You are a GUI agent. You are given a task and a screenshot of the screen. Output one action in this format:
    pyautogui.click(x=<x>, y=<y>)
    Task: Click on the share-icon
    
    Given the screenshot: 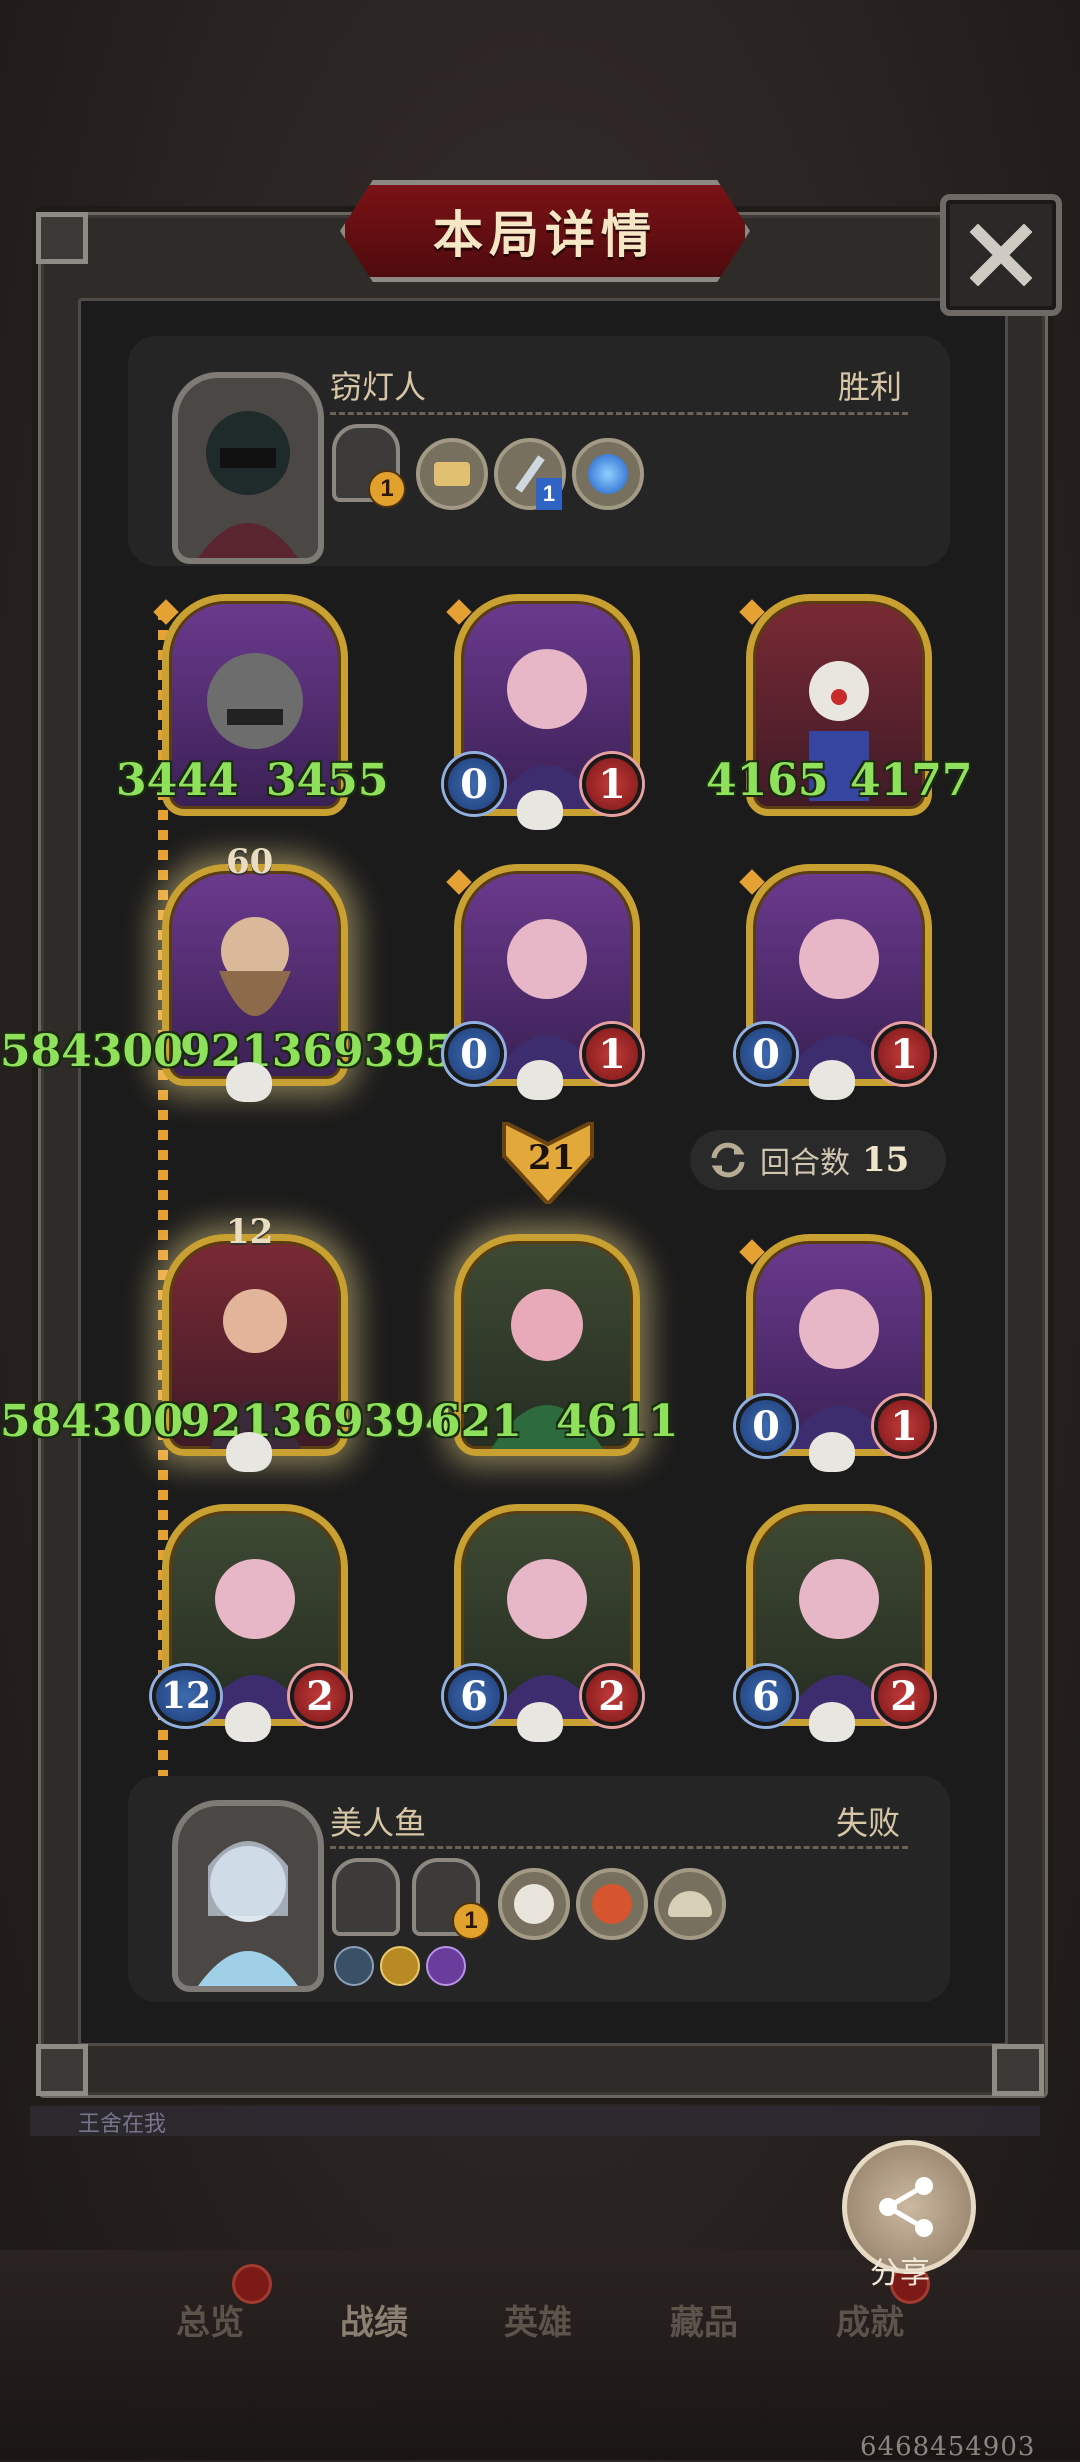 What is the action you would take?
    pyautogui.click(x=906, y=2207)
    